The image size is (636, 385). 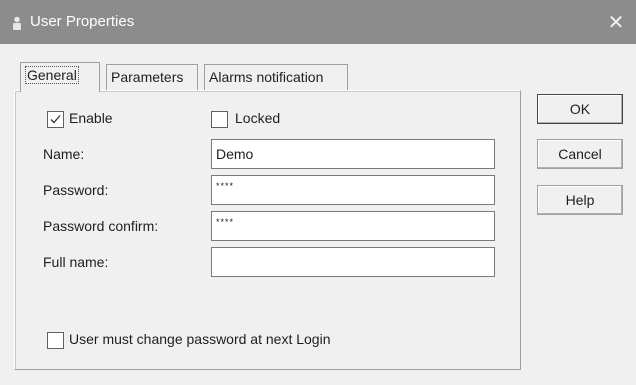 I want to click on close-button: ✕, so click(x=616, y=22).